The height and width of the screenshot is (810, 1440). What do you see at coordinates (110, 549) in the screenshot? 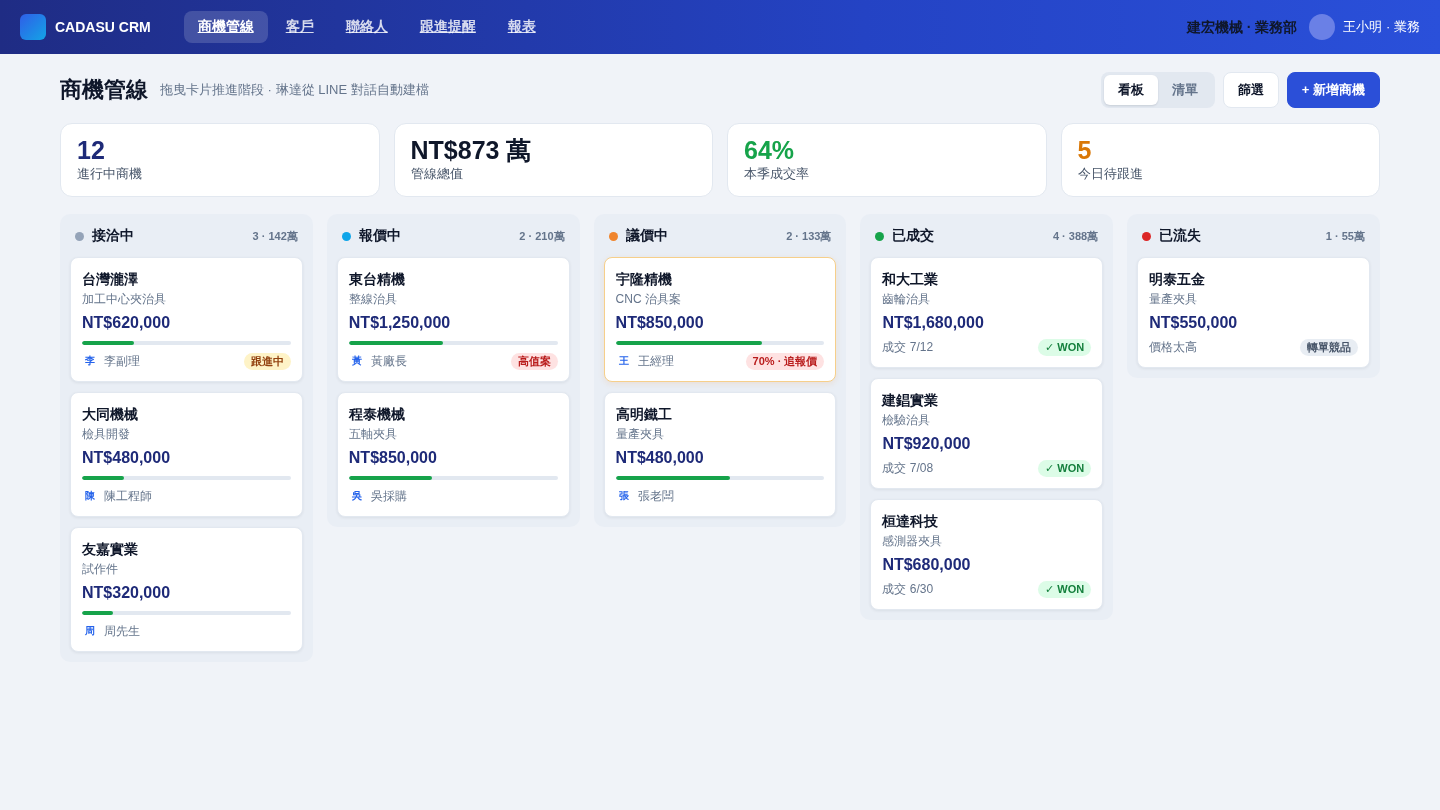
I see `company-name: 友嘉實業` at bounding box center [110, 549].